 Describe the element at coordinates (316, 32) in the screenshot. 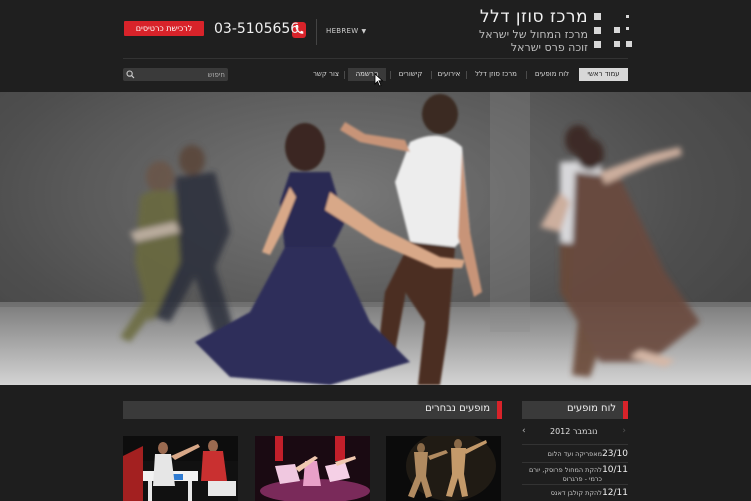

I see `divider` at that location.